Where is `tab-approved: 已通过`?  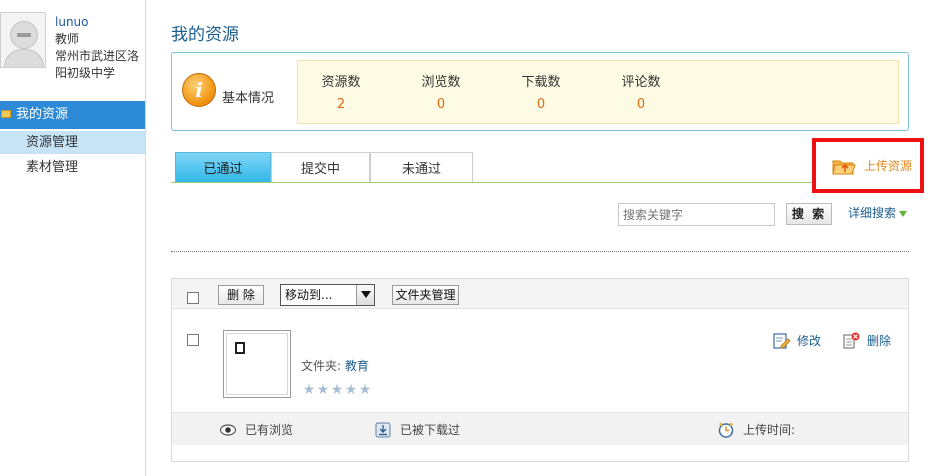 tab-approved: 已通过 is located at coordinates (223, 167).